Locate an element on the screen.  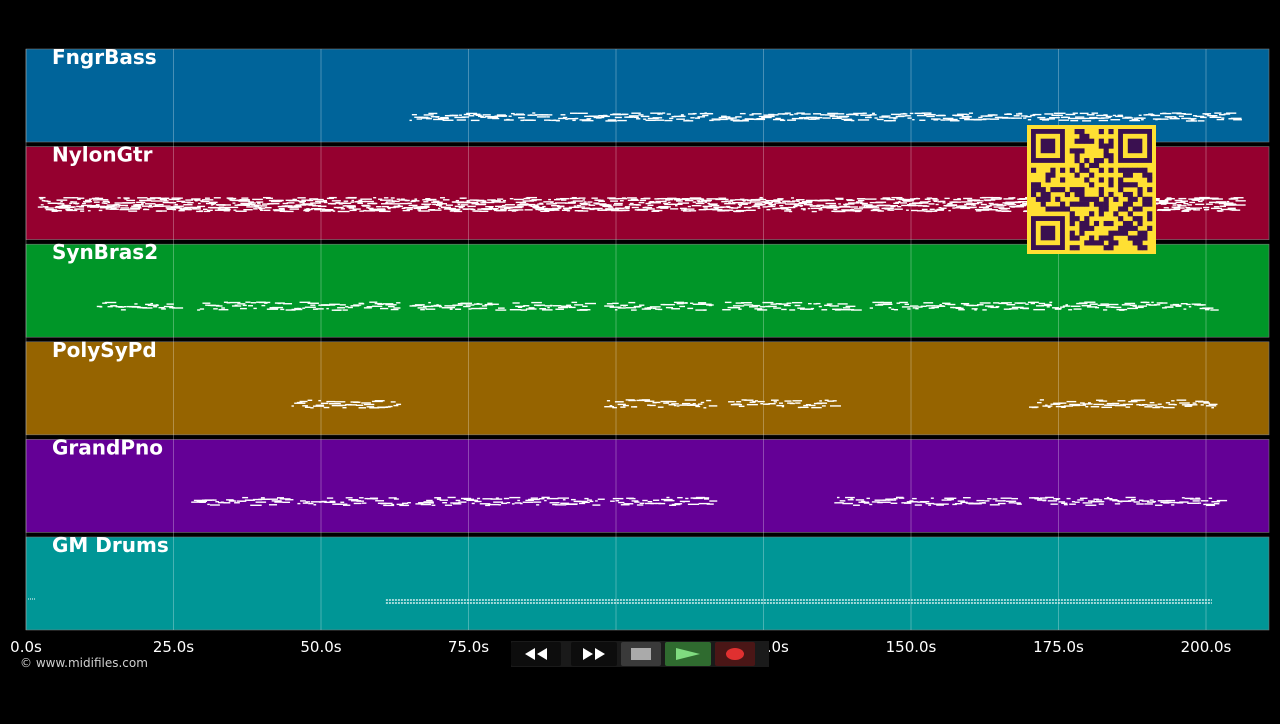
rewind-icon is located at coordinates (536, 654).